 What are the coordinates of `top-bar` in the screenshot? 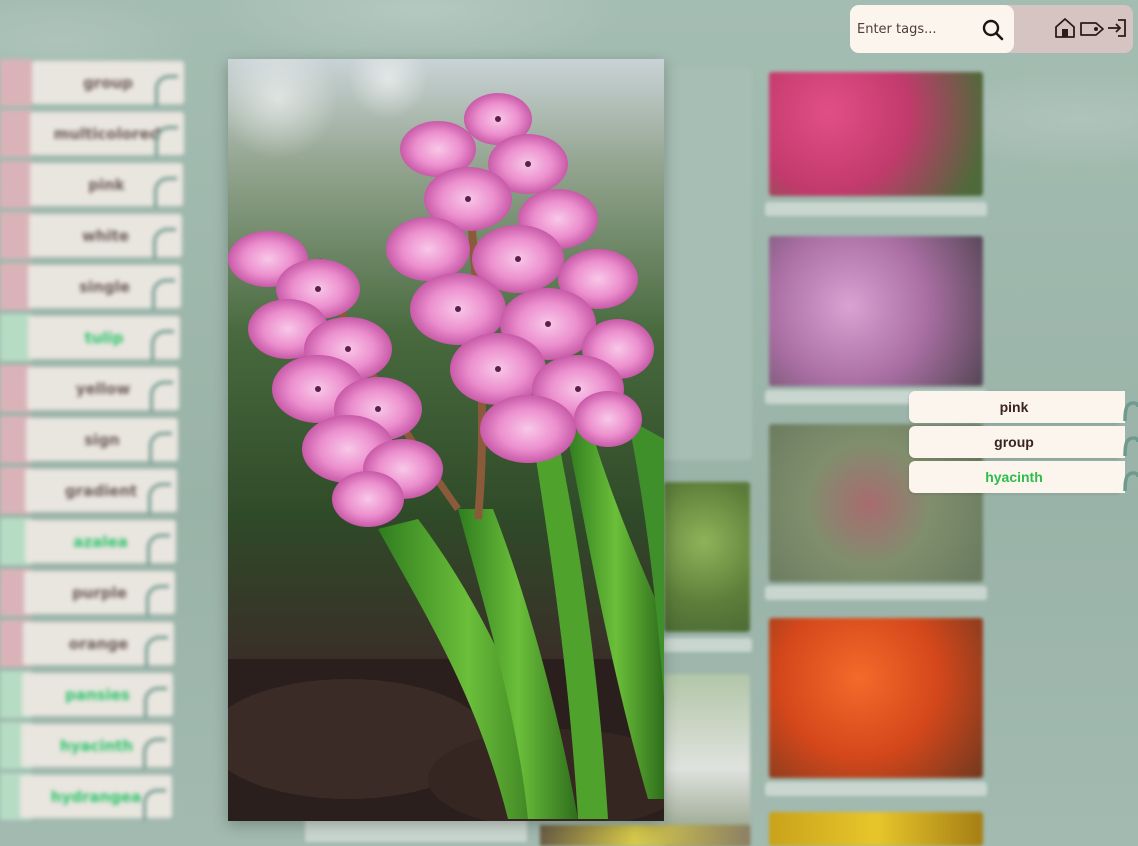 It's located at (991, 29).